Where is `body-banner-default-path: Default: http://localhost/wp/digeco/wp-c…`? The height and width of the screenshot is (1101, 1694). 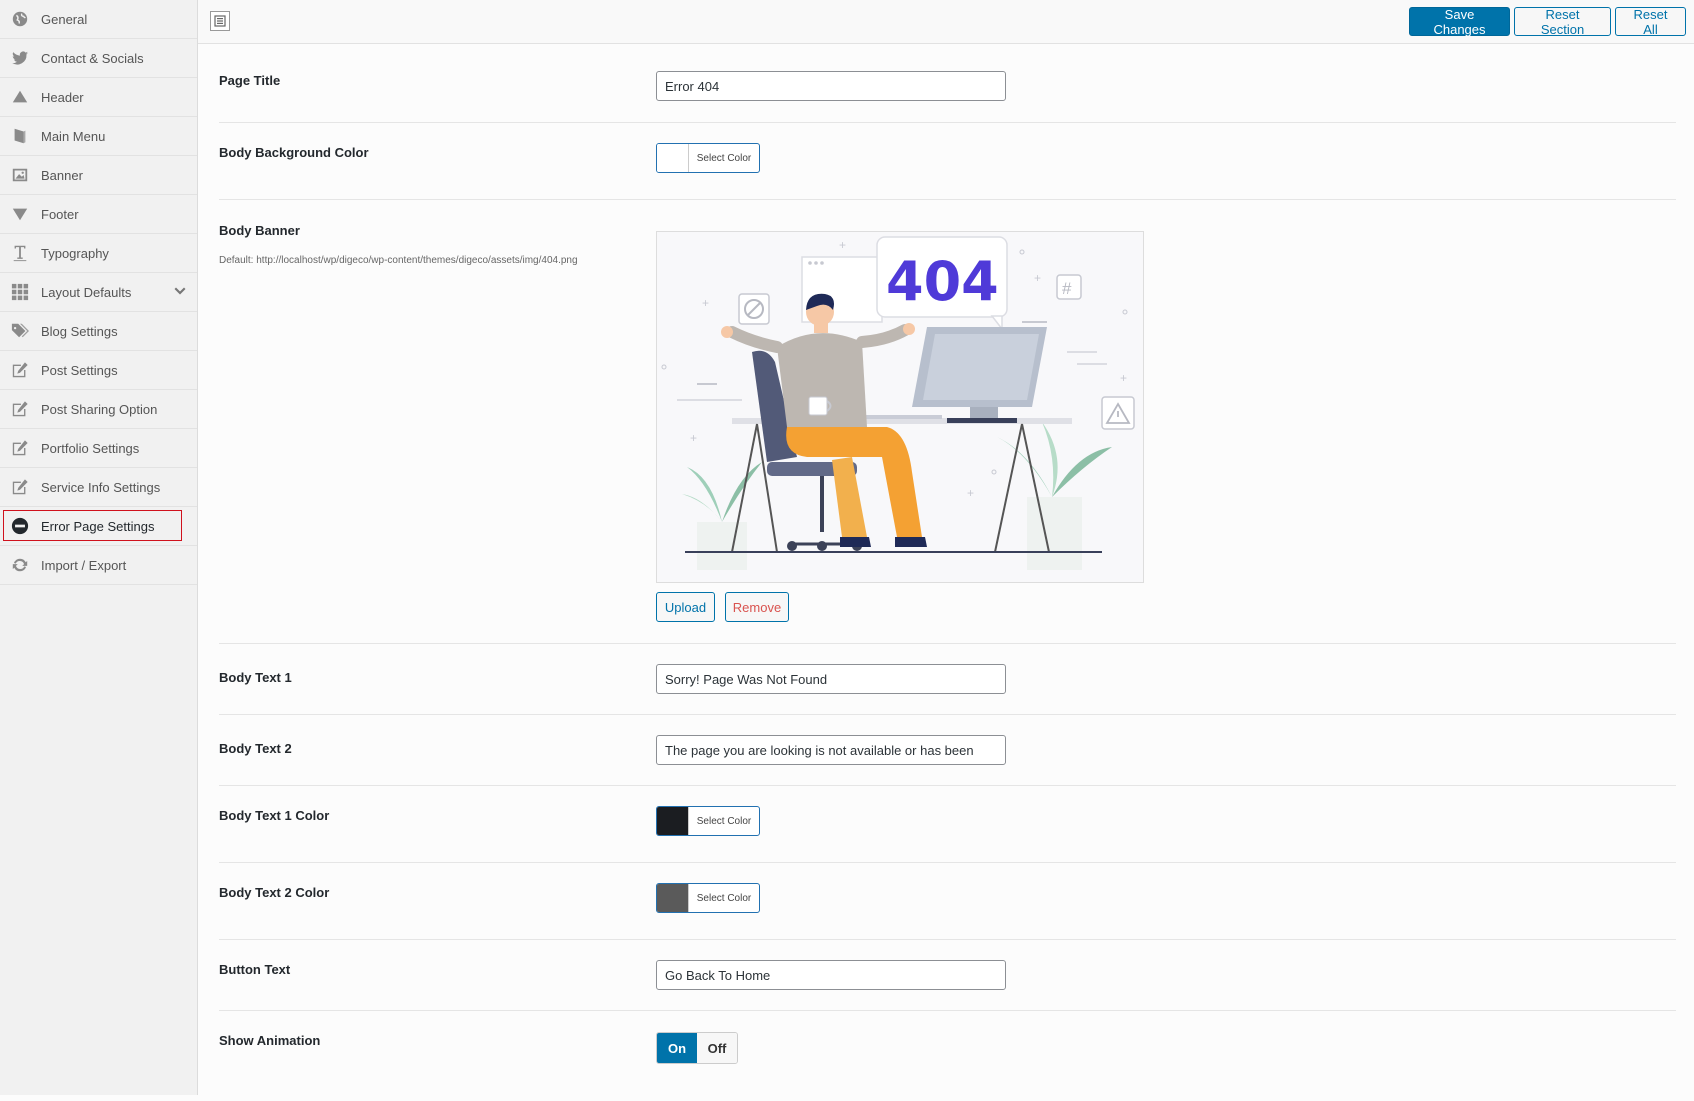 body-banner-default-path: Default: http://localhost/wp/digeco/wp-c… is located at coordinates (398, 260).